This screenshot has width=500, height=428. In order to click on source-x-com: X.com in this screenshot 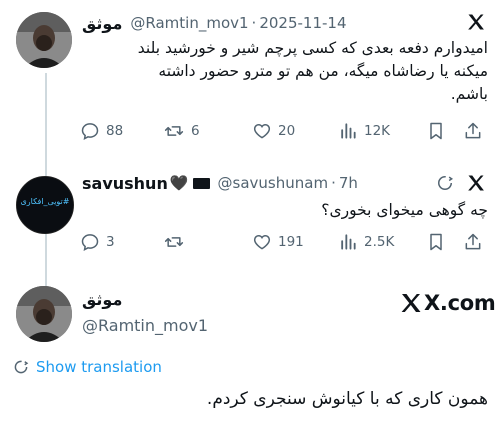, I will do `click(447, 303)`.